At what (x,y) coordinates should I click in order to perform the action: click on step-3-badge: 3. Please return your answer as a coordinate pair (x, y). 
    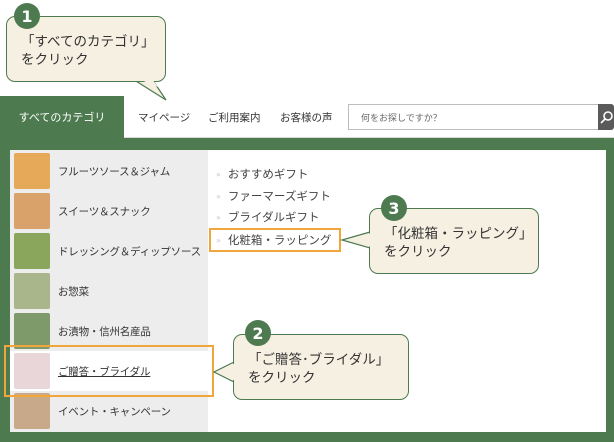
    Looking at the image, I should click on (394, 208).